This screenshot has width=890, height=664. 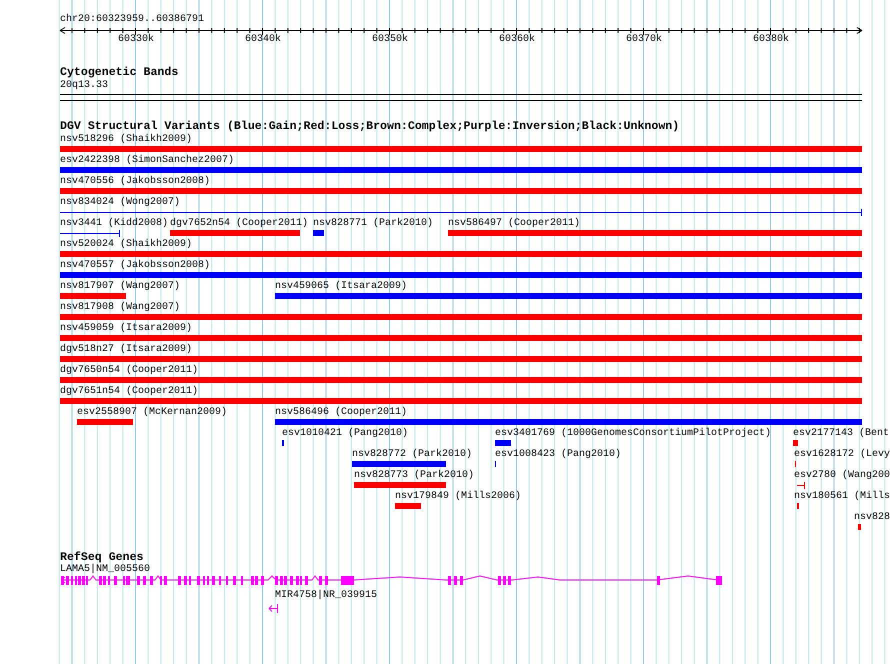 What do you see at coordinates (126, 245) in the screenshot?
I see `variant-label: nsv520024 (Shaikh2009)` at bounding box center [126, 245].